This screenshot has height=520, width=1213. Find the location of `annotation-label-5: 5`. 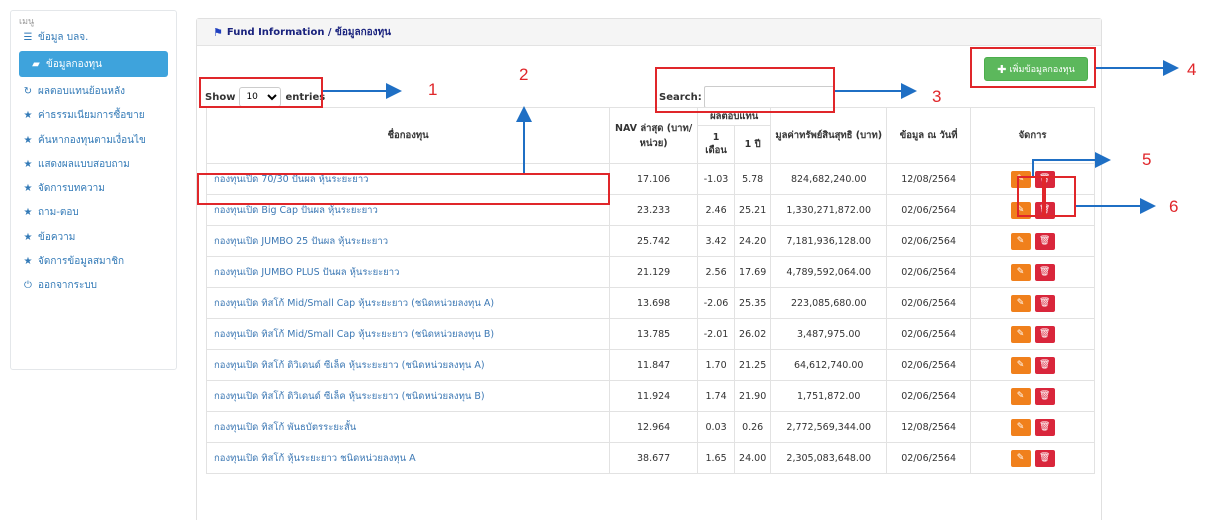

annotation-label-5: 5 is located at coordinates (1147, 159).